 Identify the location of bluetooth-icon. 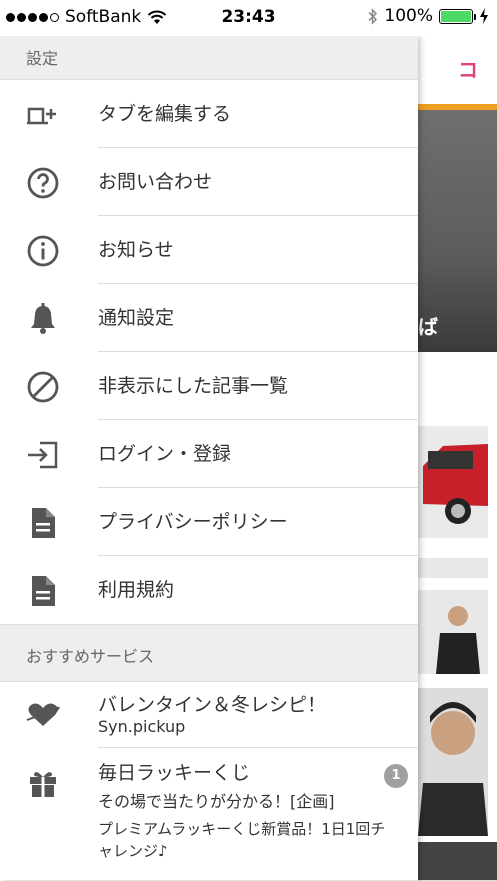
(373, 16).